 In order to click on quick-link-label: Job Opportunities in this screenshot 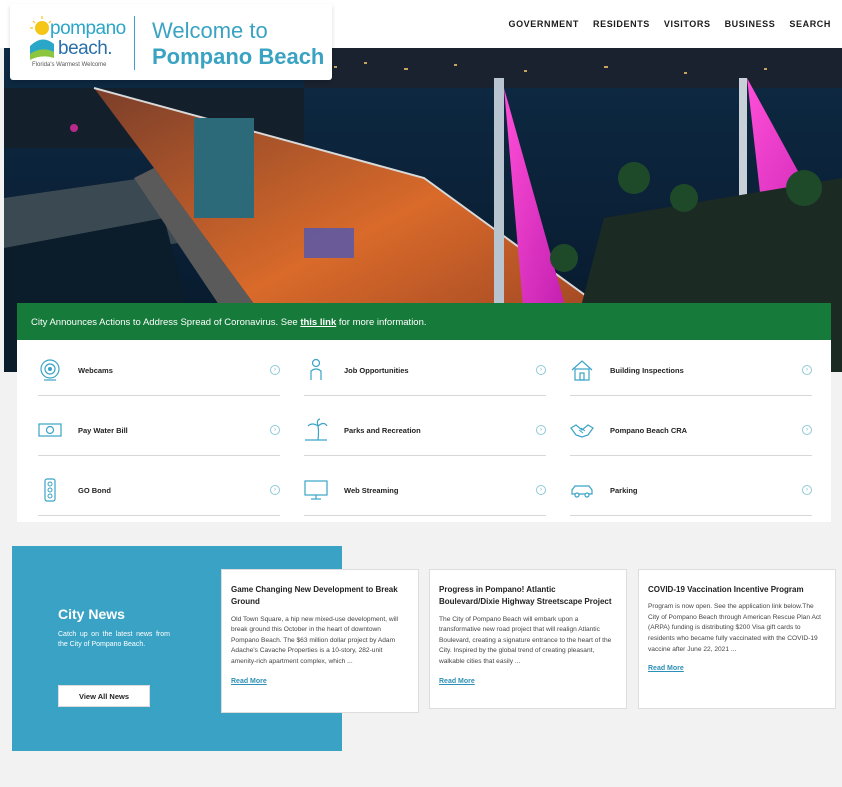, I will do `click(376, 370)`.